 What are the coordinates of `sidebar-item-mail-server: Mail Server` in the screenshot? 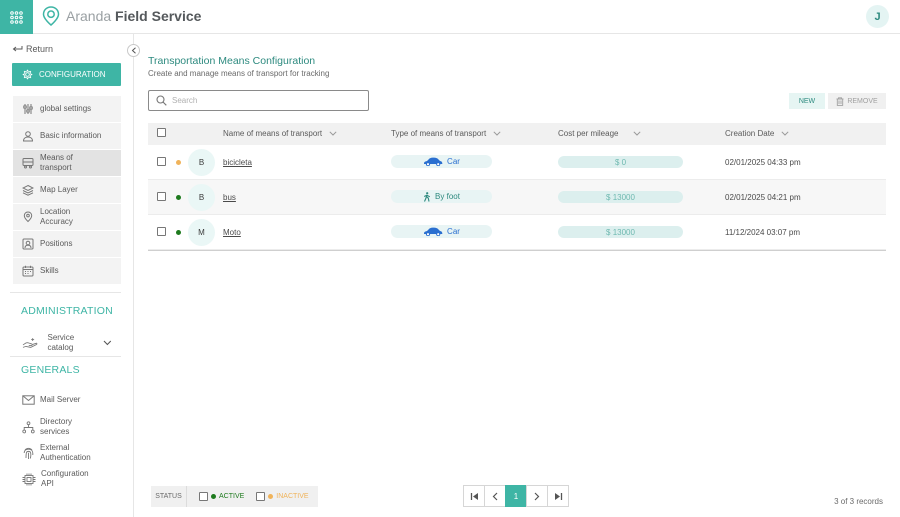 It's located at (51, 400).